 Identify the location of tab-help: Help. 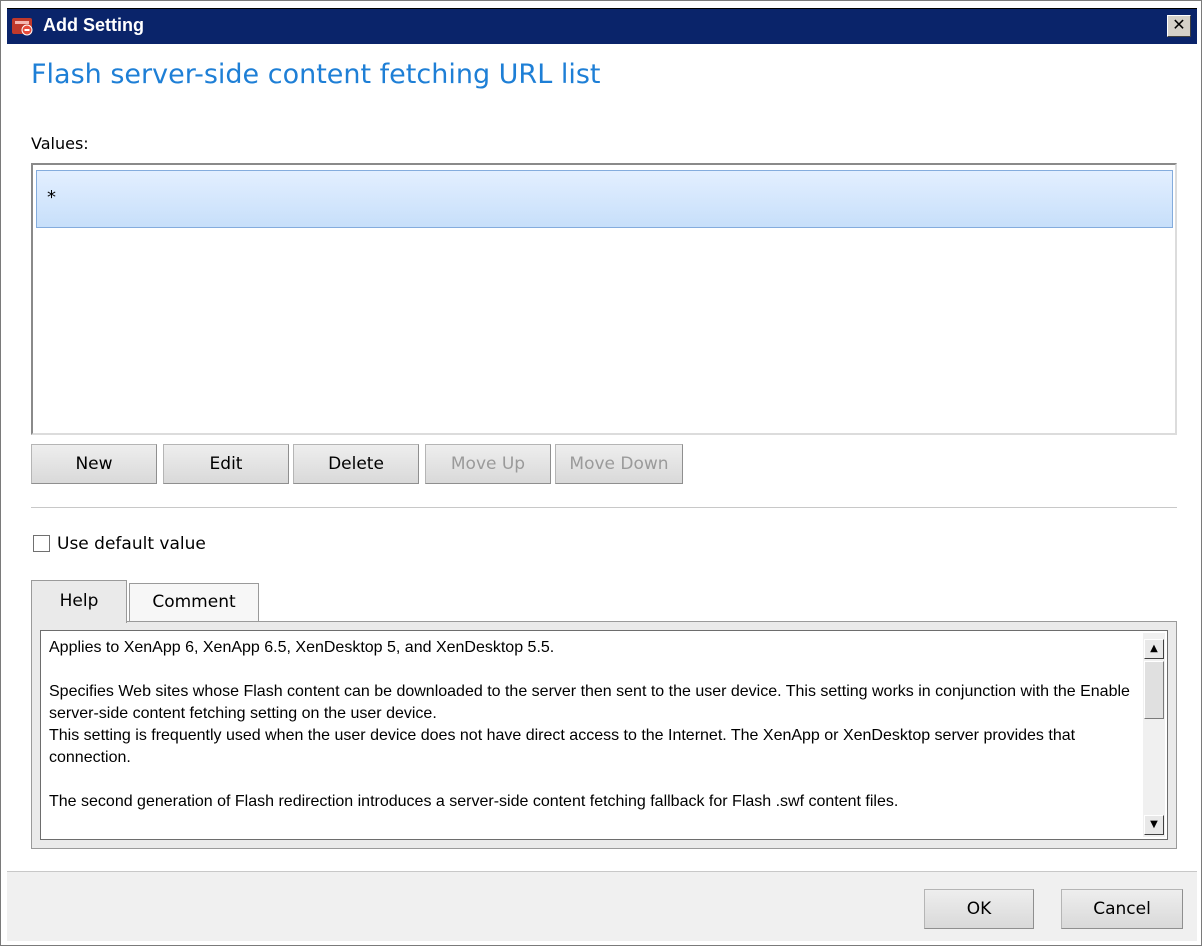
(79, 601).